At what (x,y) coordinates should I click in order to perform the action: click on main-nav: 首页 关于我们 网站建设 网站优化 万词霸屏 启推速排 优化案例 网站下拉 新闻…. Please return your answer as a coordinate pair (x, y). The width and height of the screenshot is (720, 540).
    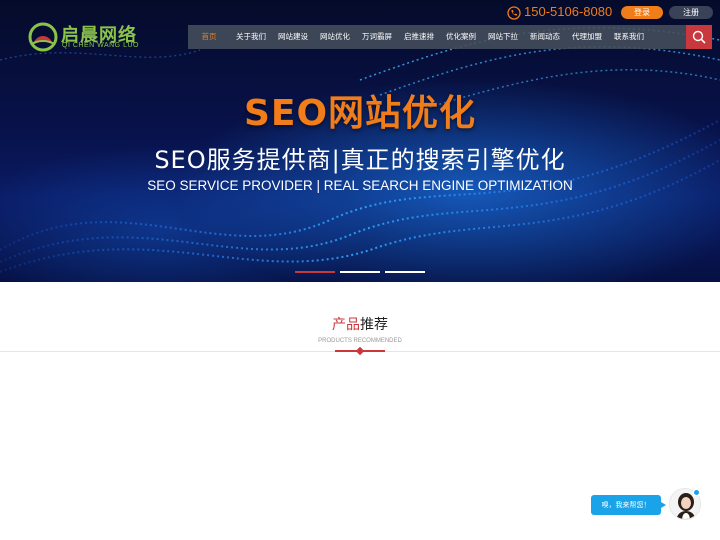
    Looking at the image, I should click on (437, 37).